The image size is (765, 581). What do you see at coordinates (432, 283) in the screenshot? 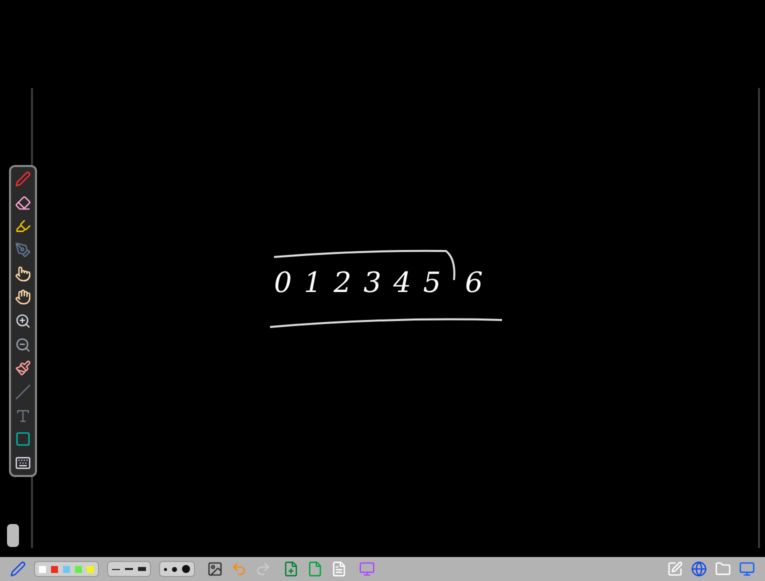
I see `handwritten-digit: 5` at bounding box center [432, 283].